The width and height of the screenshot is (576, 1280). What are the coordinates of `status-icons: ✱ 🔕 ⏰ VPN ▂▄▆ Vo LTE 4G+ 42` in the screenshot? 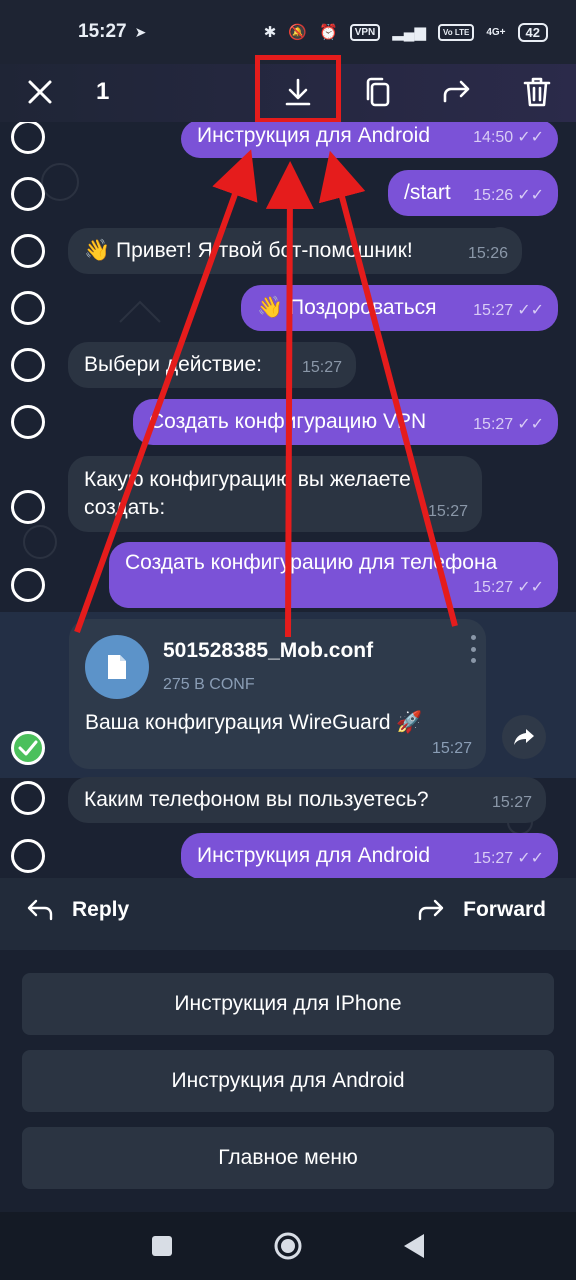 It's located at (405, 32).